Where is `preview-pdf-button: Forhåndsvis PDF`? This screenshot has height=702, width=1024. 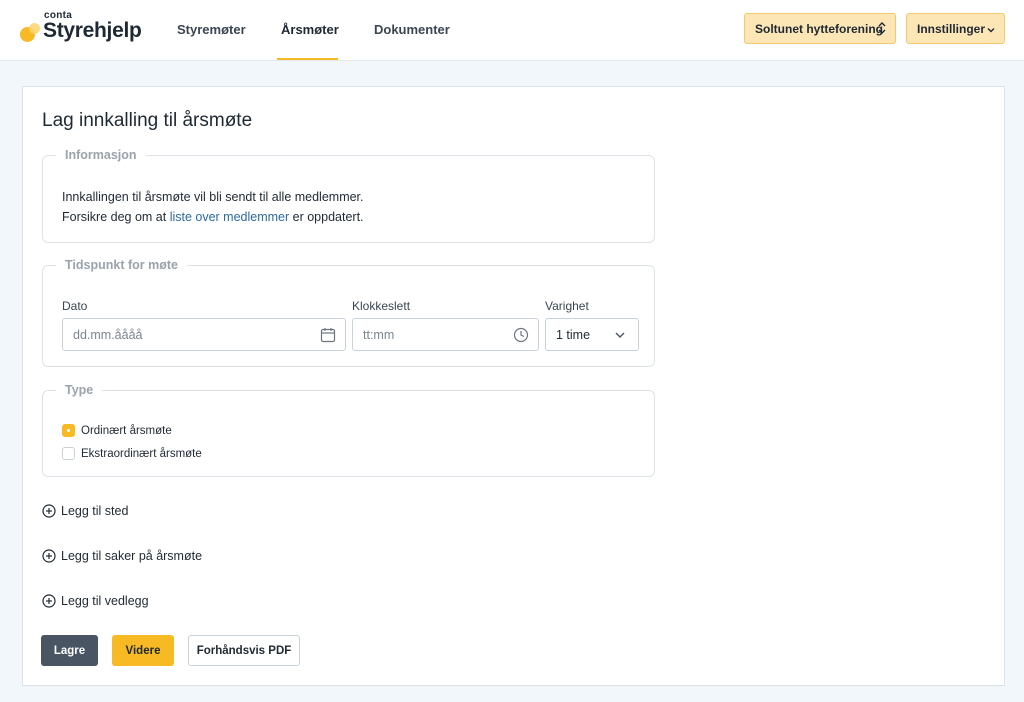
preview-pdf-button: Forhåndsvis PDF is located at coordinates (244, 650).